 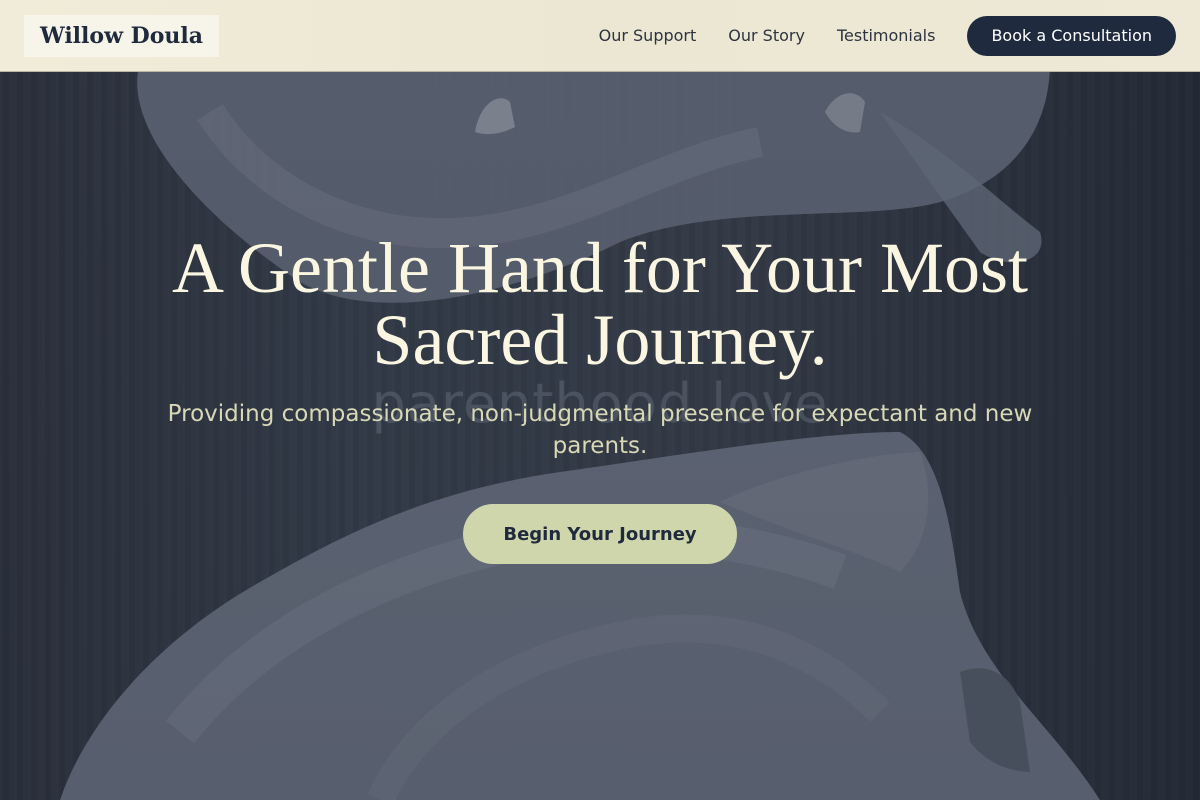 I want to click on nav-link-testimonials: Testimonials, so click(x=886, y=35).